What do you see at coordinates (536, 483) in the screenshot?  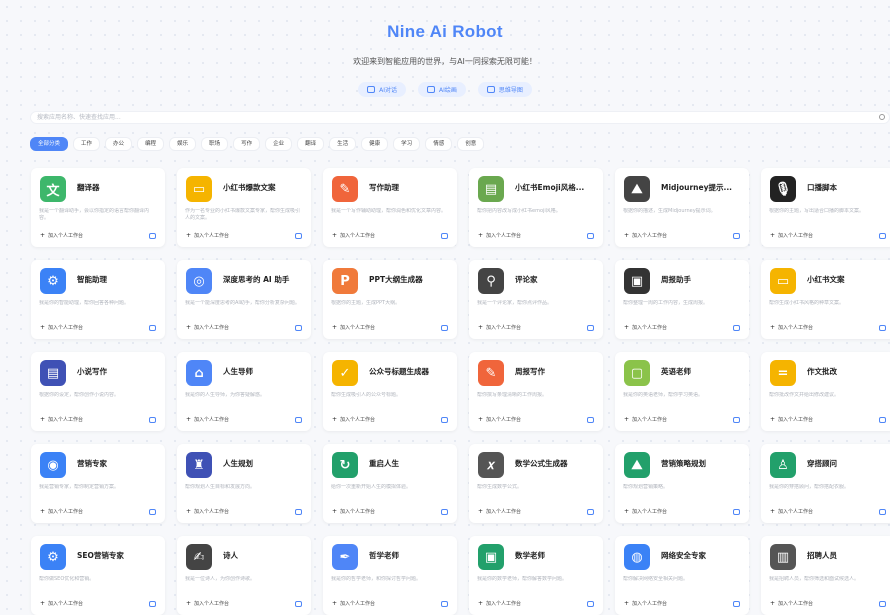 I see `app-card: 𝑥 数学公式生成器 帮你生成数学公式。 + 加入个人工作台` at bounding box center [536, 483].